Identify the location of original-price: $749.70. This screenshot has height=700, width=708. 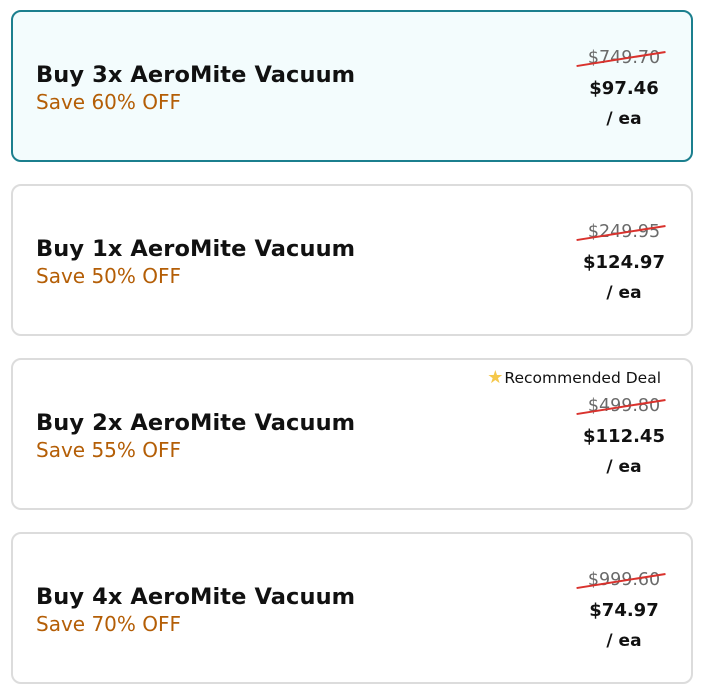
(621, 58).